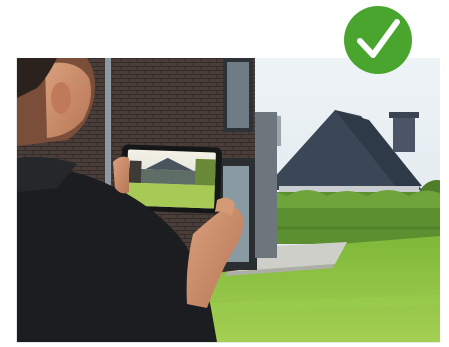  I want to click on checkmark-icon, so click(378, 40).